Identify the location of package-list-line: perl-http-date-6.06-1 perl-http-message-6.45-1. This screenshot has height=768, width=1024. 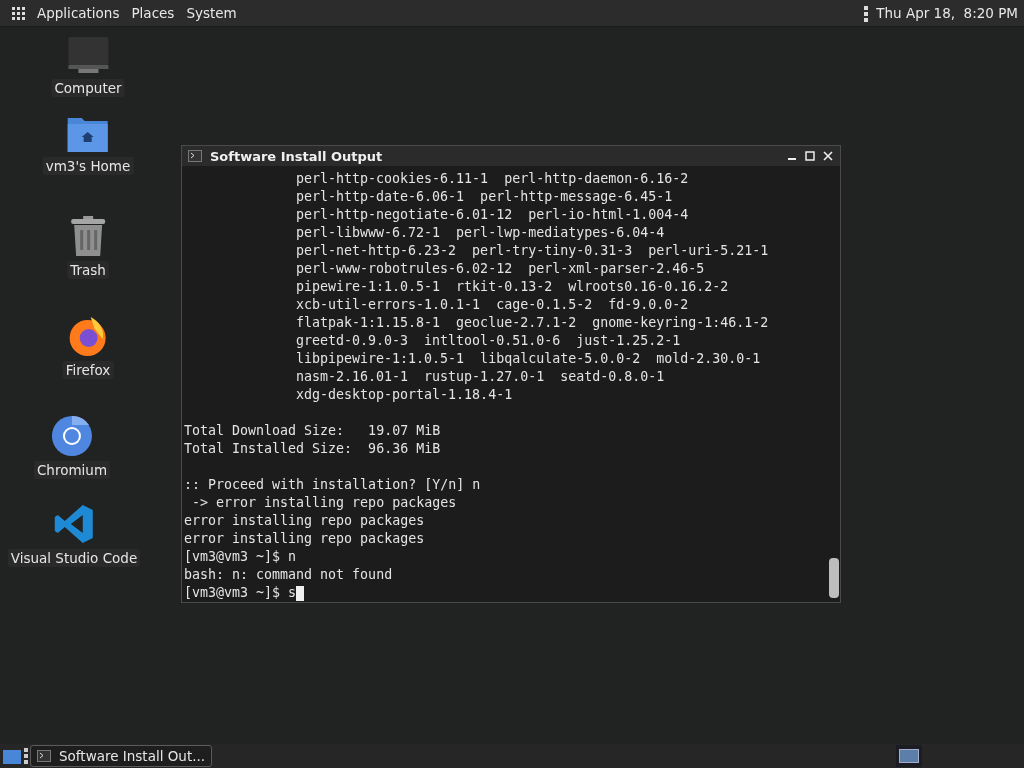
(484, 196).